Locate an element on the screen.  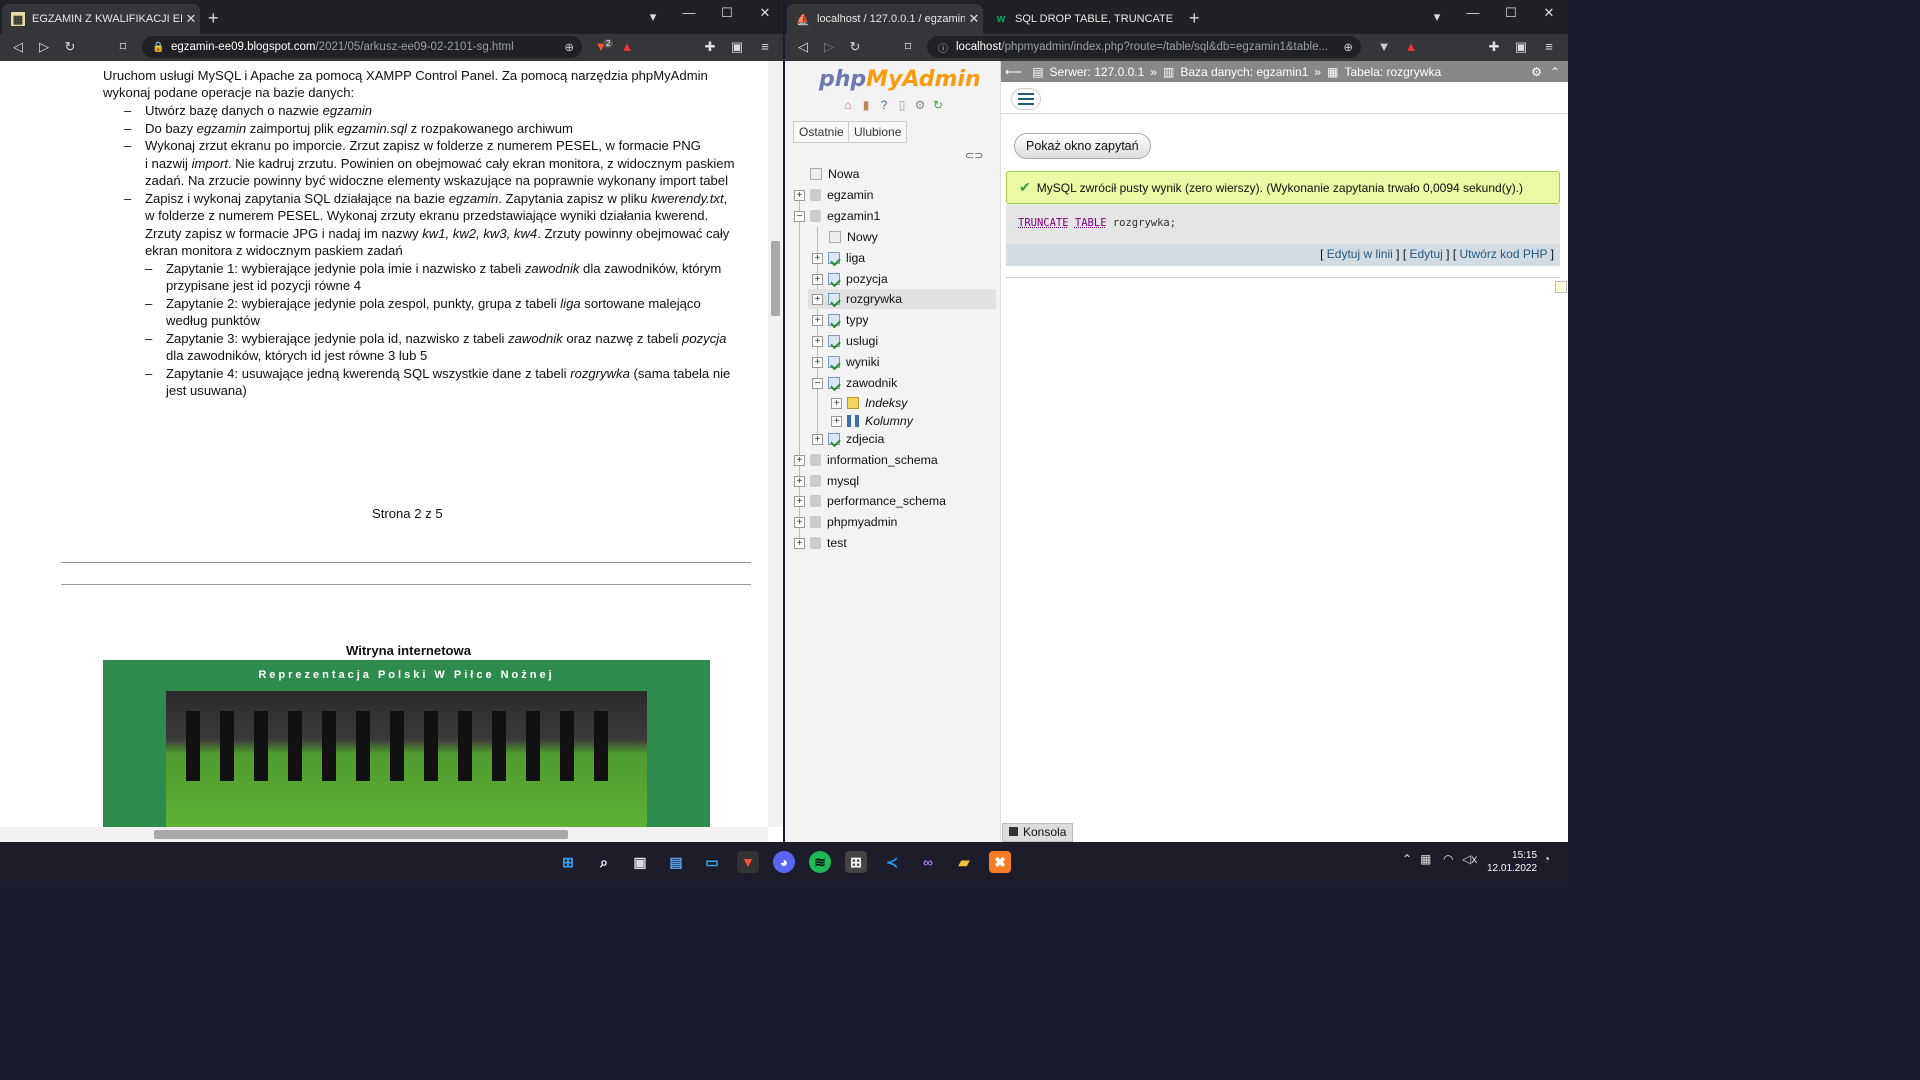
collapse-nav-icon: ⟵ is located at coordinates (1013, 72).